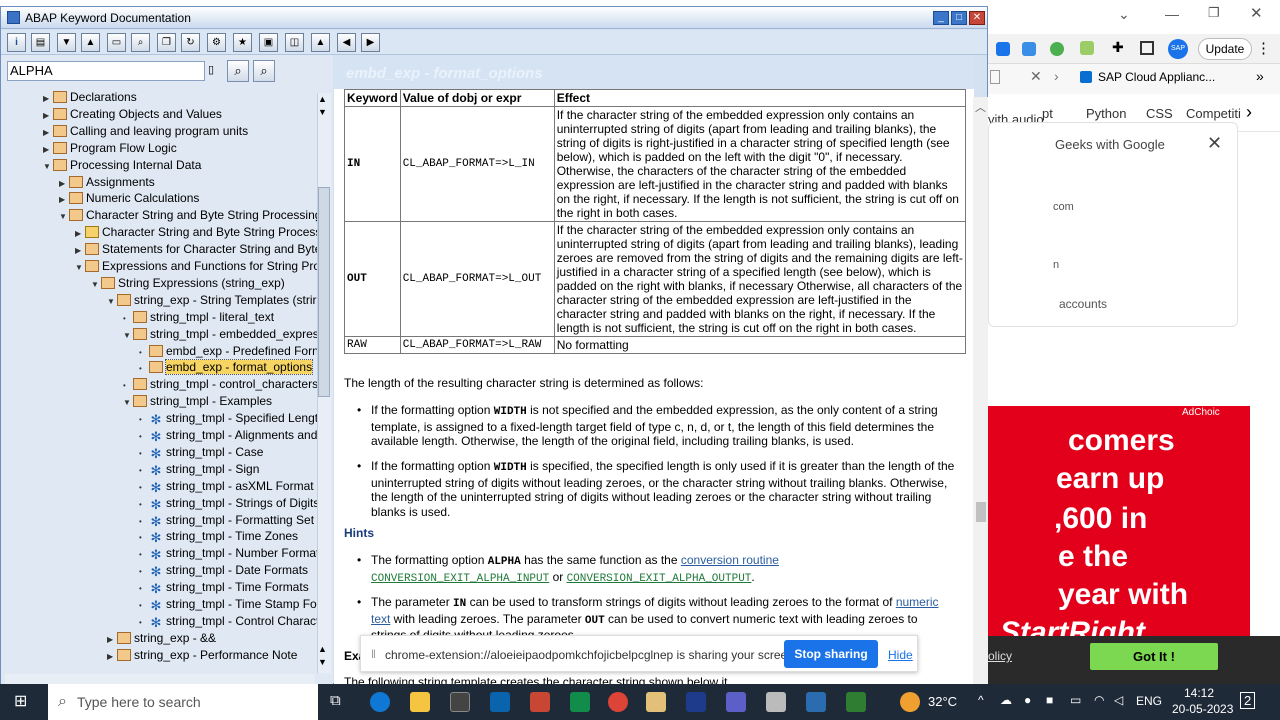 This screenshot has width=1280, height=720. Describe the element at coordinates (1118, 700) in the screenshot. I see `volume-icon: ◁` at that location.